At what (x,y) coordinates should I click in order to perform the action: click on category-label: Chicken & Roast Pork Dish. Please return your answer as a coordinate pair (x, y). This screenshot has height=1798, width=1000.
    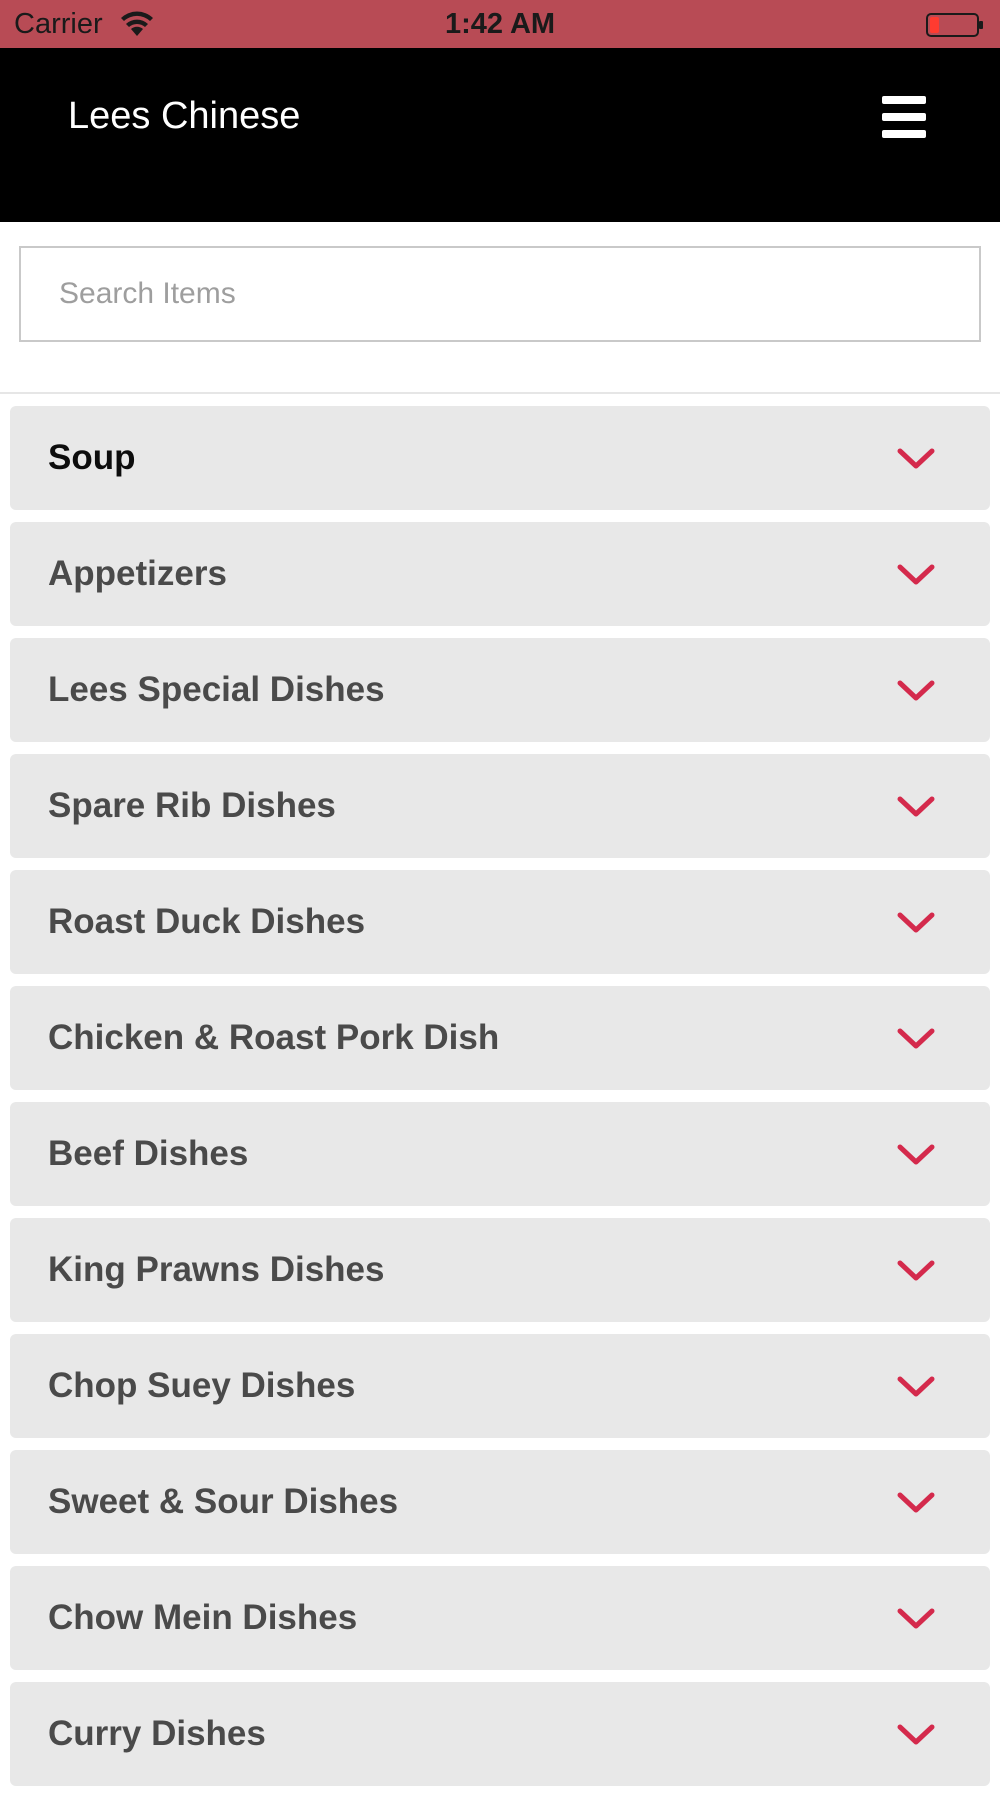
    Looking at the image, I should click on (274, 1037).